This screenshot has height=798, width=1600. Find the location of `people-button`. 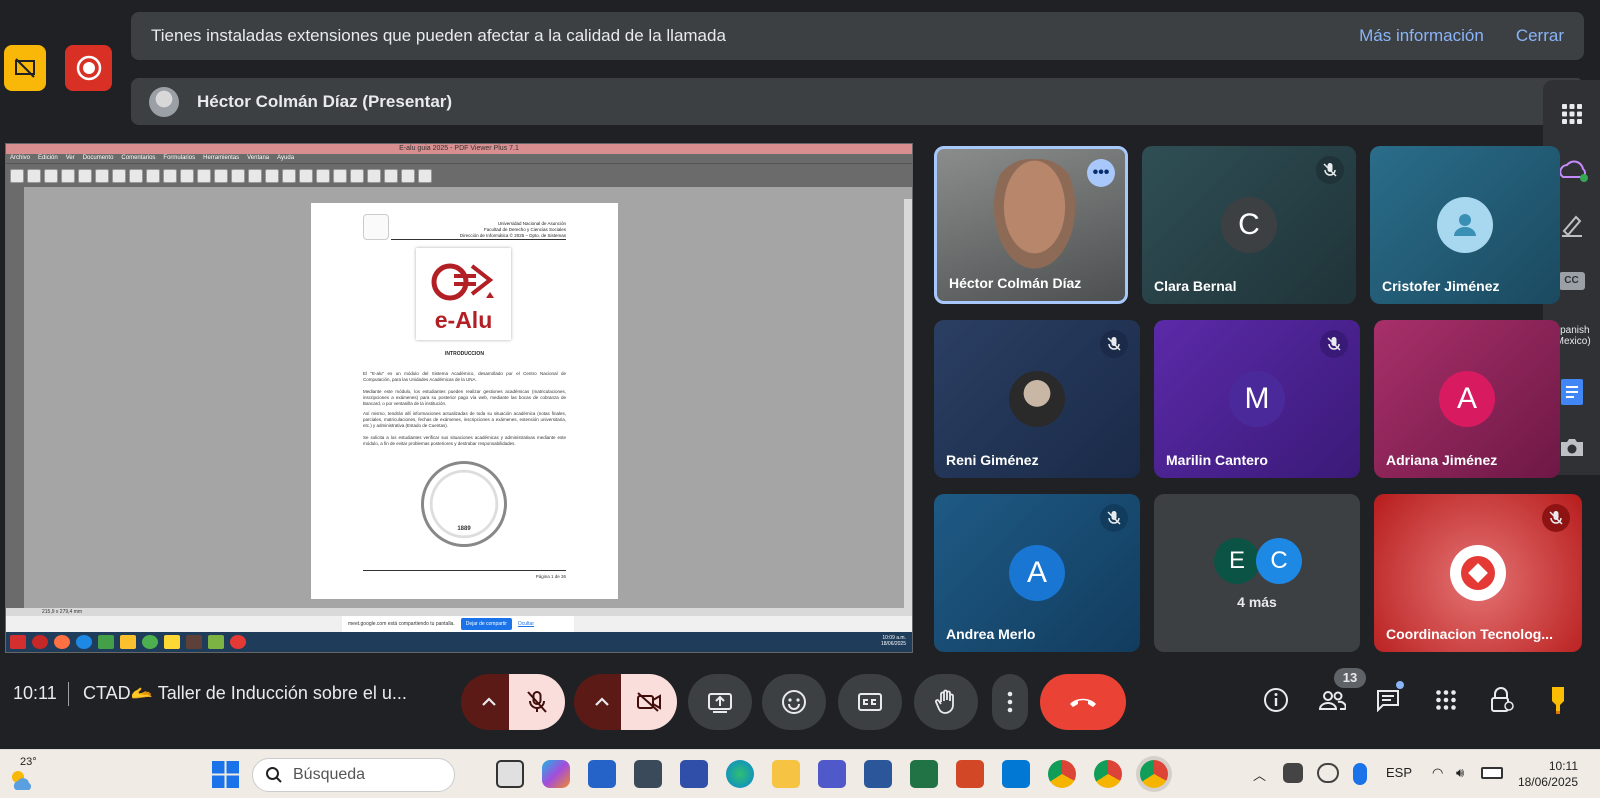

people-button is located at coordinates (1332, 700).